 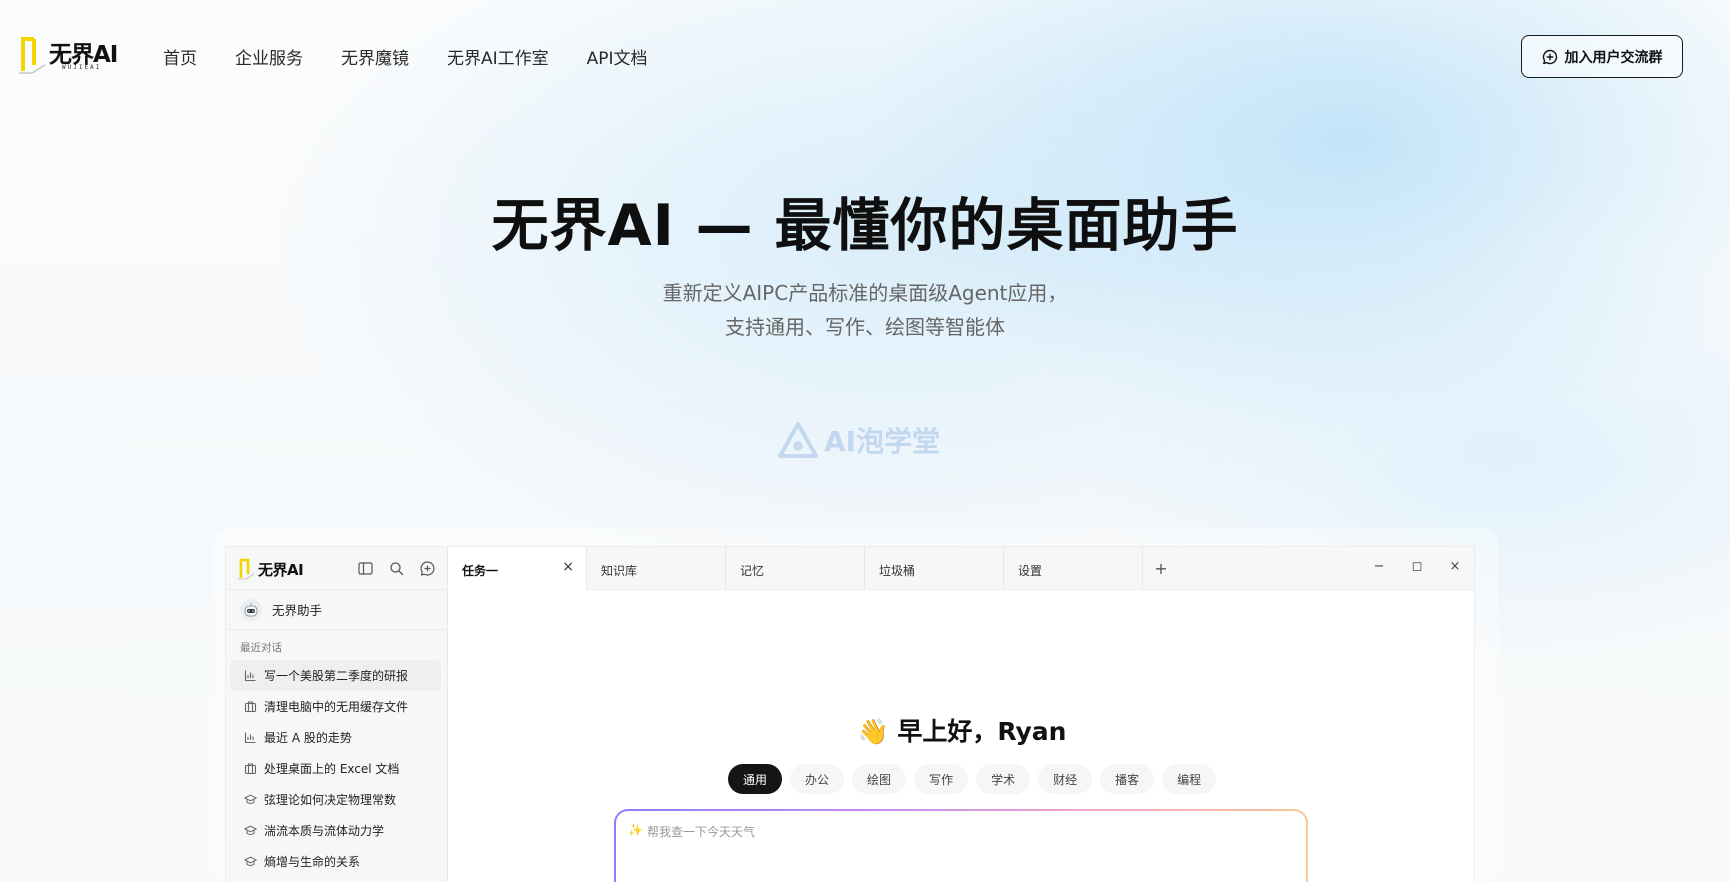 What do you see at coordinates (269, 56) in the screenshot?
I see `nav-link-enterprise: 企业服务` at bounding box center [269, 56].